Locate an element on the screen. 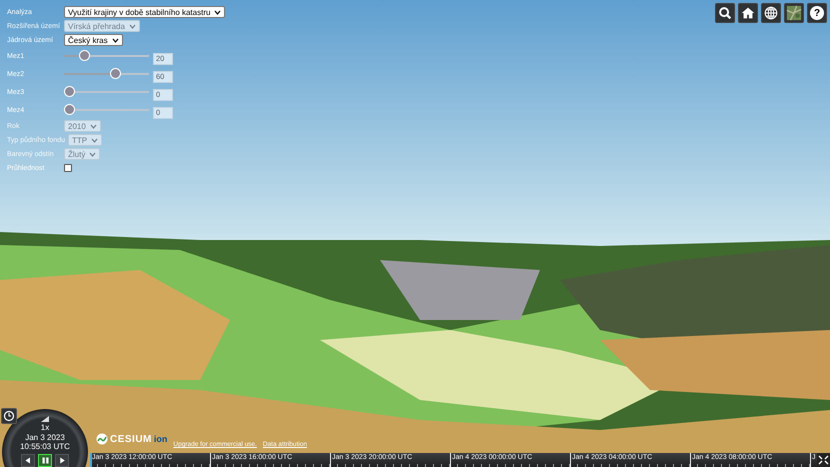  logo-text: ion is located at coordinates (161, 439).